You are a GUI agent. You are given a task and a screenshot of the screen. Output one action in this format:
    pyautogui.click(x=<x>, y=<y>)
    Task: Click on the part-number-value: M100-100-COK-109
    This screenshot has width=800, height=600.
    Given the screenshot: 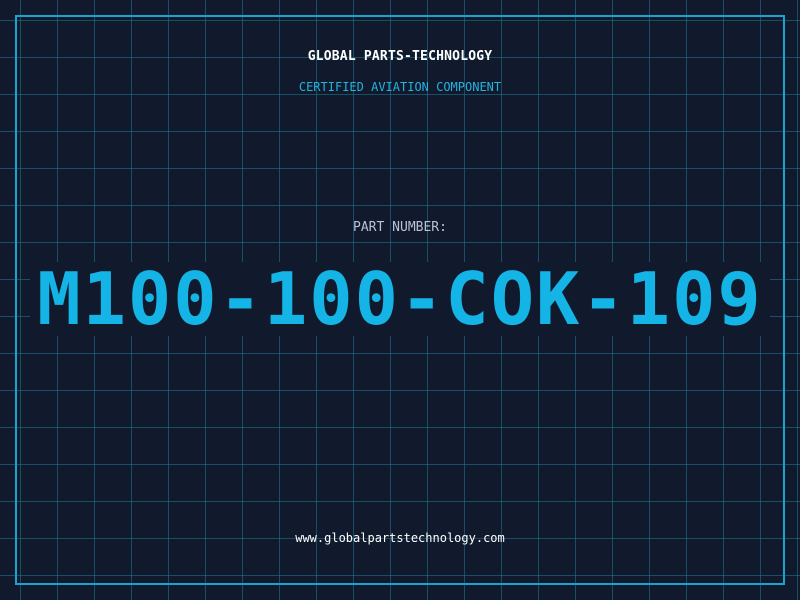 What is the action you would take?
    pyautogui.click(x=400, y=299)
    